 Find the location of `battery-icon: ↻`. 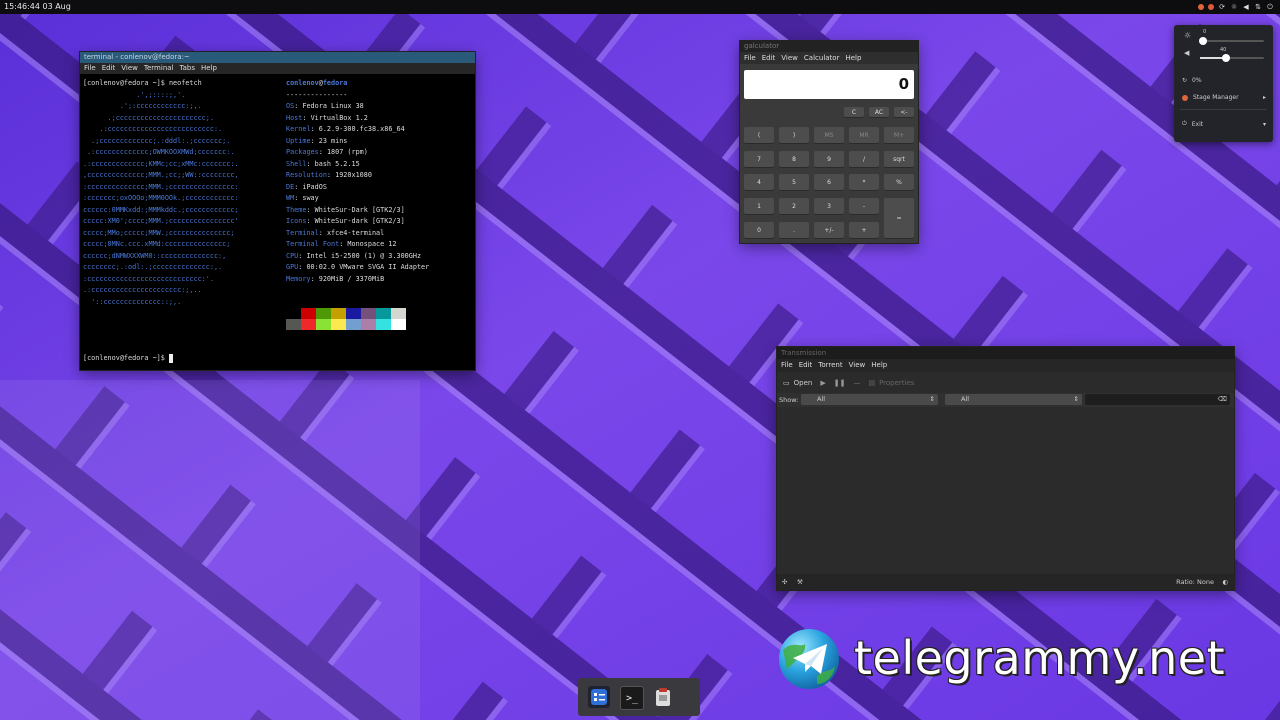

battery-icon: ↻ is located at coordinates (1185, 80).